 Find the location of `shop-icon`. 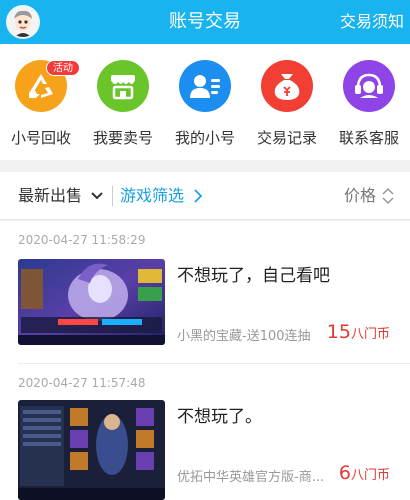

shop-icon is located at coordinates (123, 86).